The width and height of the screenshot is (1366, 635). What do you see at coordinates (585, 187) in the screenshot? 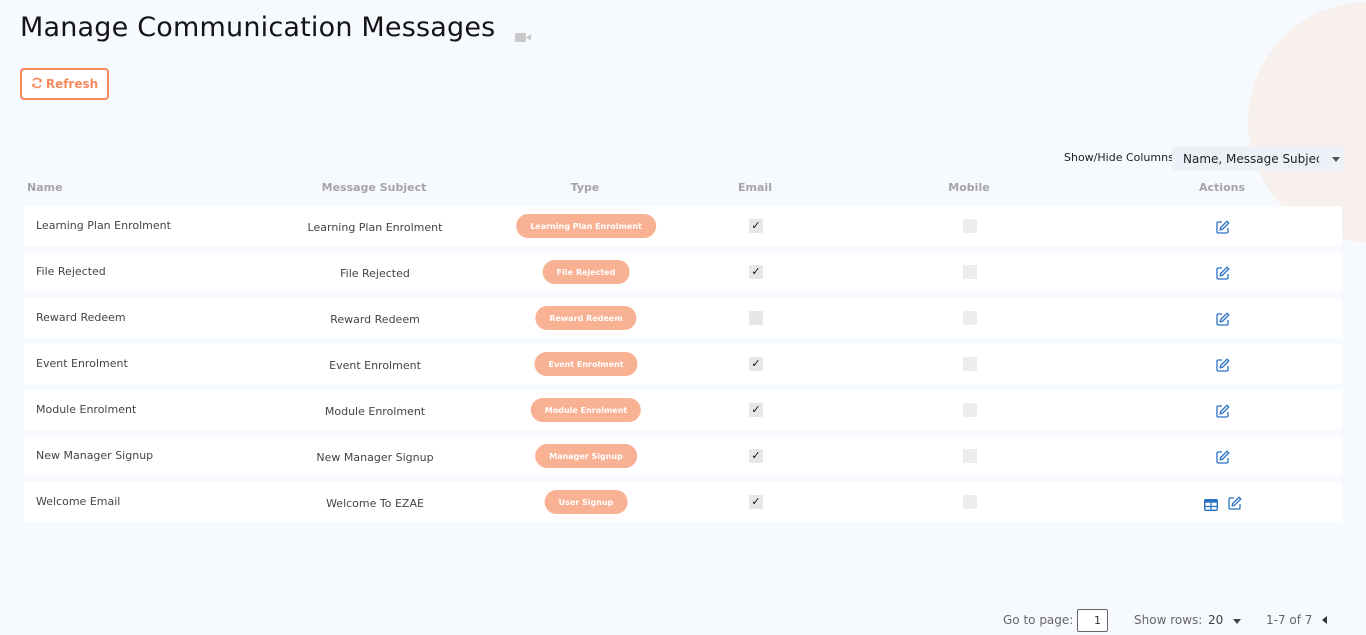
I see `column-header-type: Type` at bounding box center [585, 187].